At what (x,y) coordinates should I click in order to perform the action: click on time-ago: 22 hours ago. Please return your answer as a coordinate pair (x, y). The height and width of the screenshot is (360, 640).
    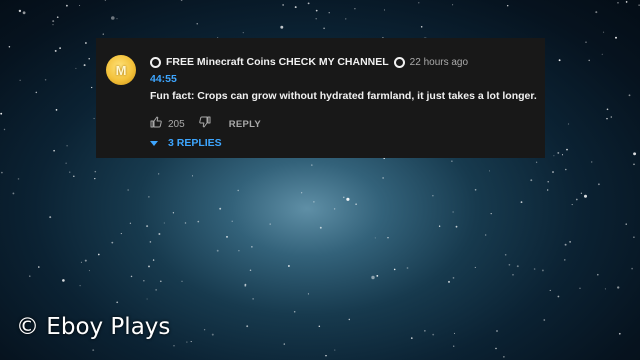
    Looking at the image, I should click on (439, 62).